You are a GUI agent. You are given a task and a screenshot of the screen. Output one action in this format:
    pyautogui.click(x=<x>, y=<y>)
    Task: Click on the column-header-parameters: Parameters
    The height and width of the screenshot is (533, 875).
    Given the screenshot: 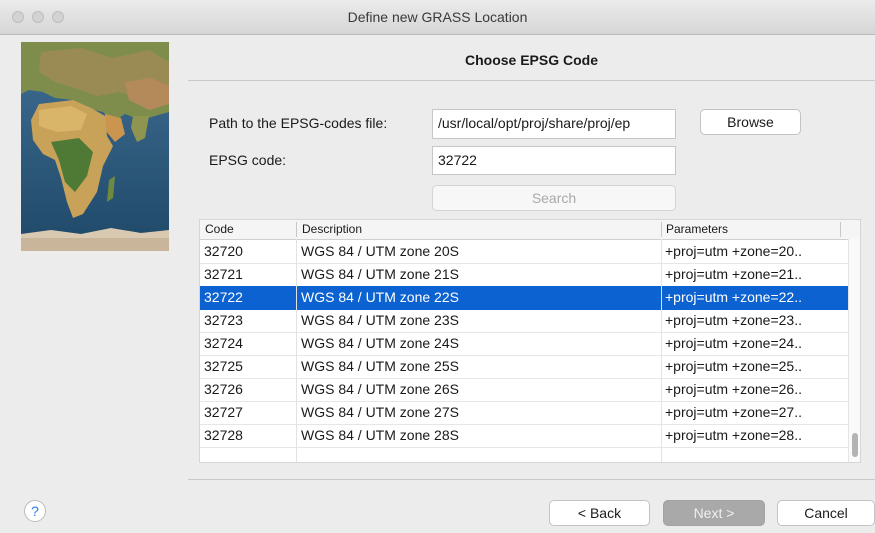 What is the action you would take?
    pyautogui.click(x=697, y=229)
    